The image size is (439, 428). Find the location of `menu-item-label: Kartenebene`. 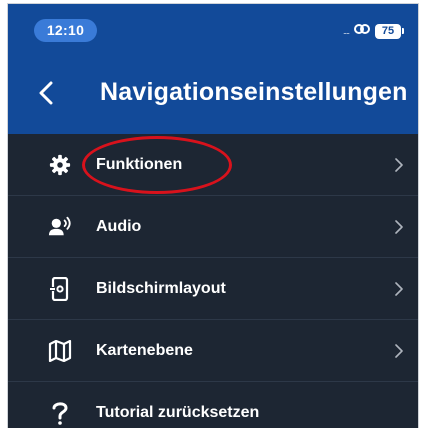

menu-item-label: Kartenebene is located at coordinates (144, 350).